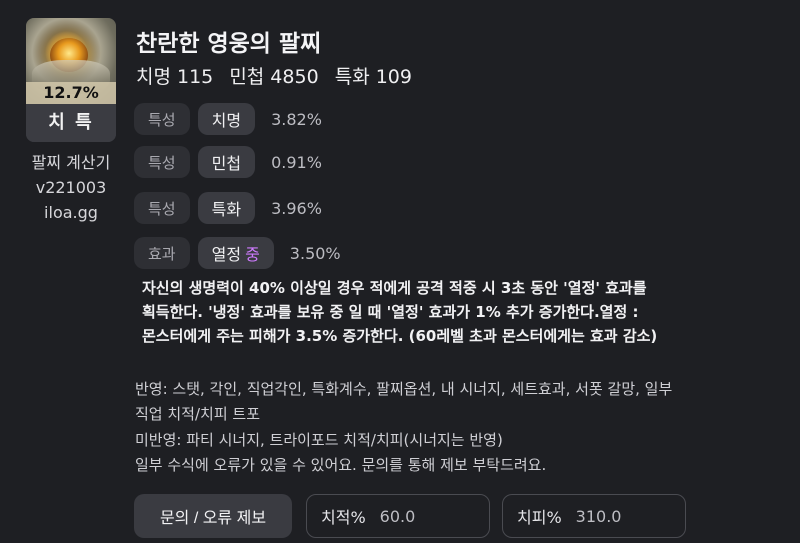 This screenshot has height=543, width=800. Describe the element at coordinates (252, 254) in the screenshot. I see `effect-level: 중` at that location.